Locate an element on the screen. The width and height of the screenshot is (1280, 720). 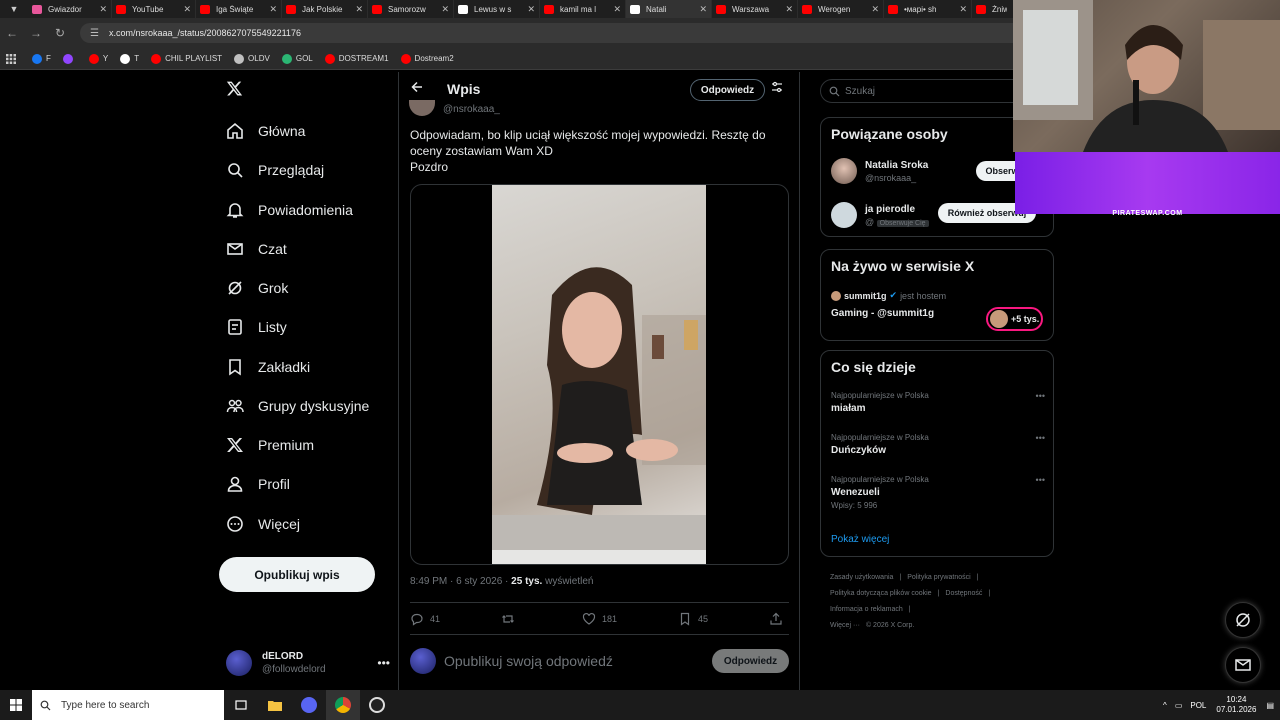
sidebar-item-10: Profil is located at coordinates (258, 484).